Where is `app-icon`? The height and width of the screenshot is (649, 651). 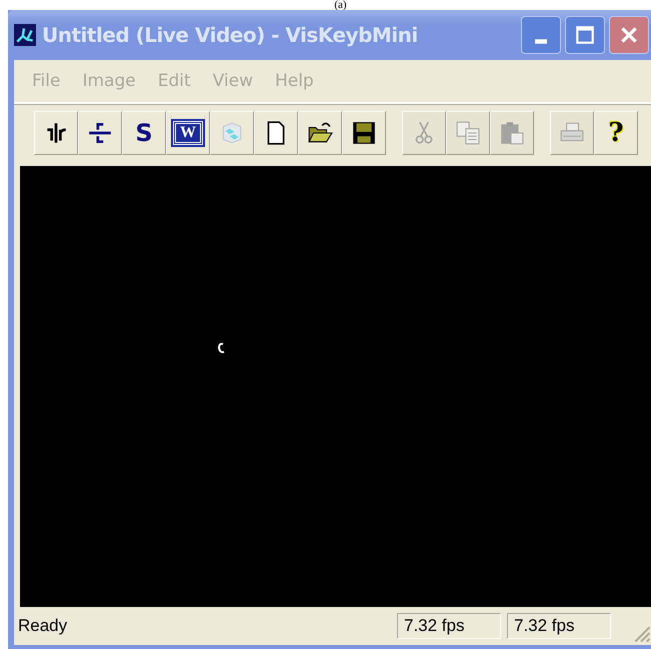
app-icon is located at coordinates (25, 35).